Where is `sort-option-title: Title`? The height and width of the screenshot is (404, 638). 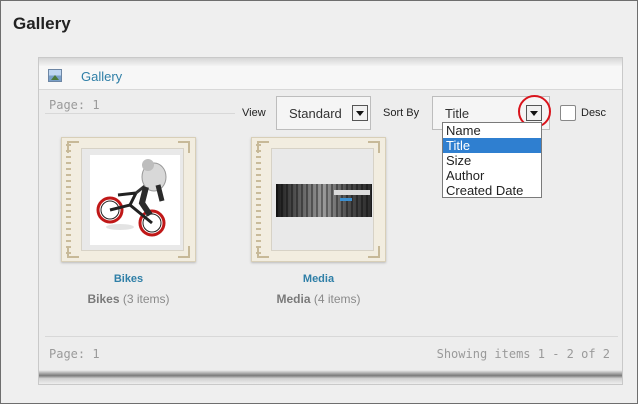 sort-option-title: Title is located at coordinates (492, 145).